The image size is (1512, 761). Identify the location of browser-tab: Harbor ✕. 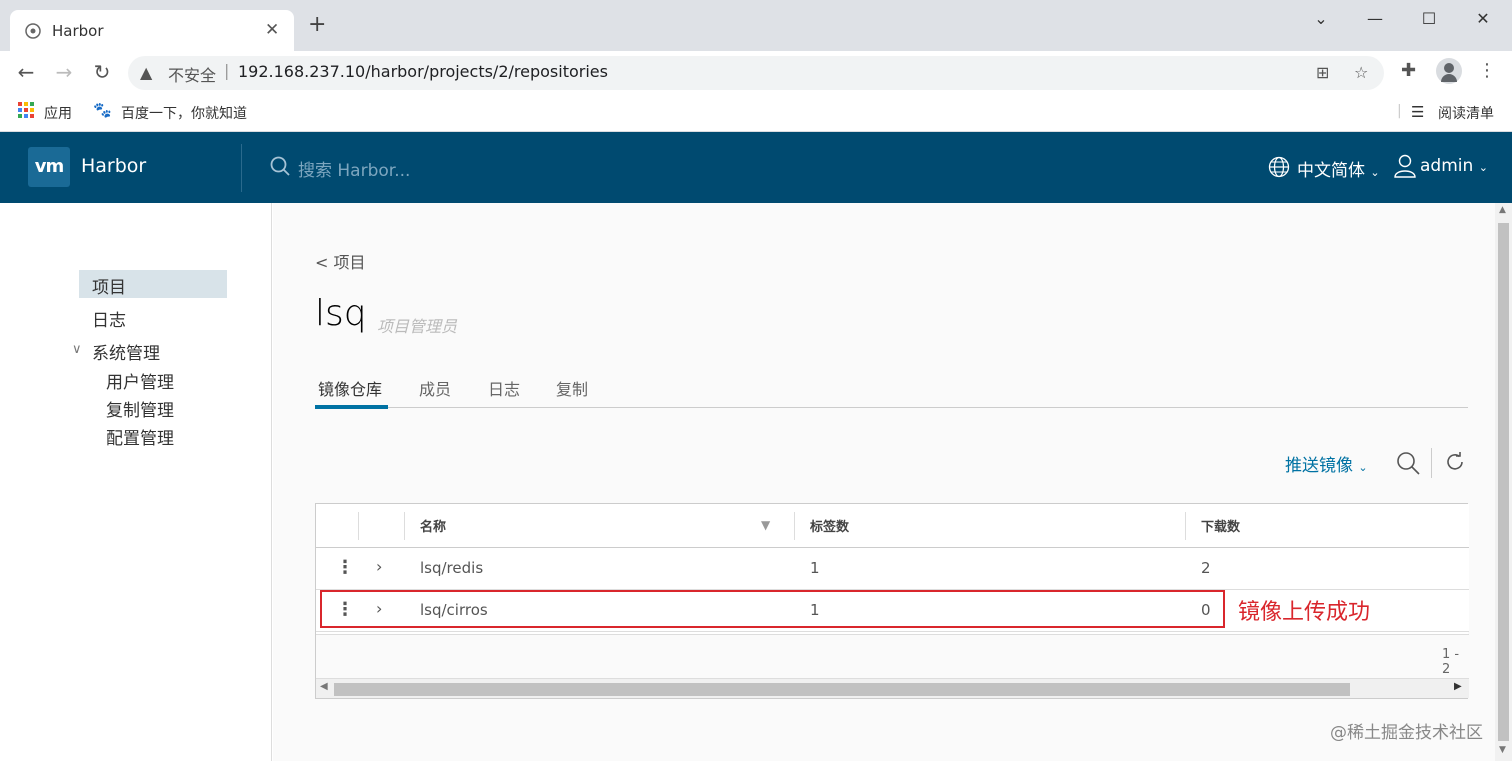
(152, 30).